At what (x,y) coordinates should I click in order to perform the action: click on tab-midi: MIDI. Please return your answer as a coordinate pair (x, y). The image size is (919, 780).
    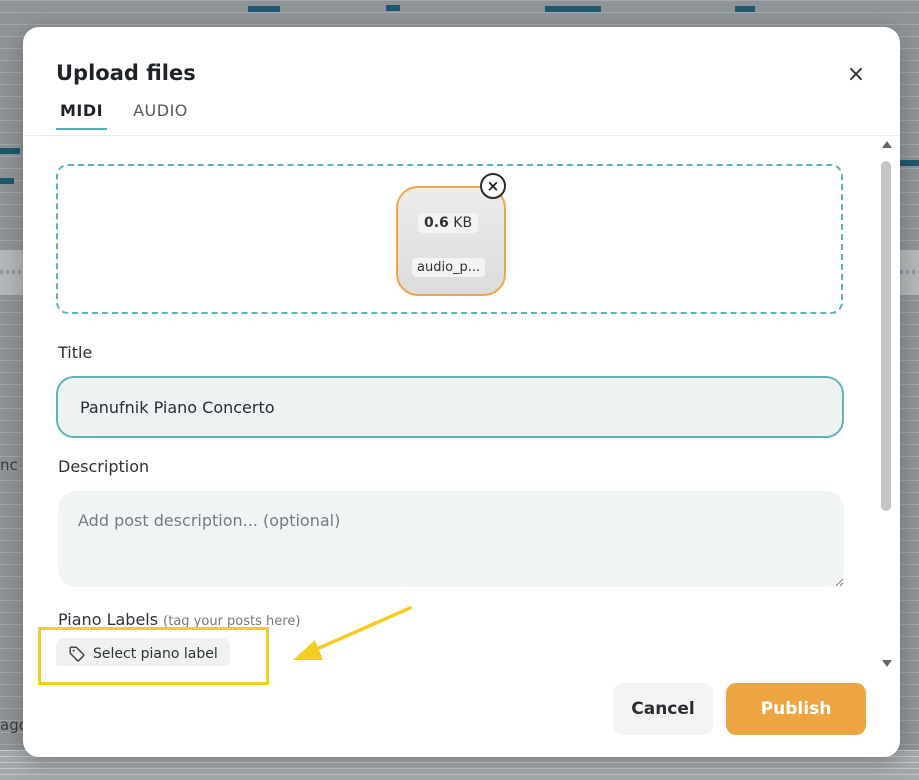
    Looking at the image, I should click on (82, 115).